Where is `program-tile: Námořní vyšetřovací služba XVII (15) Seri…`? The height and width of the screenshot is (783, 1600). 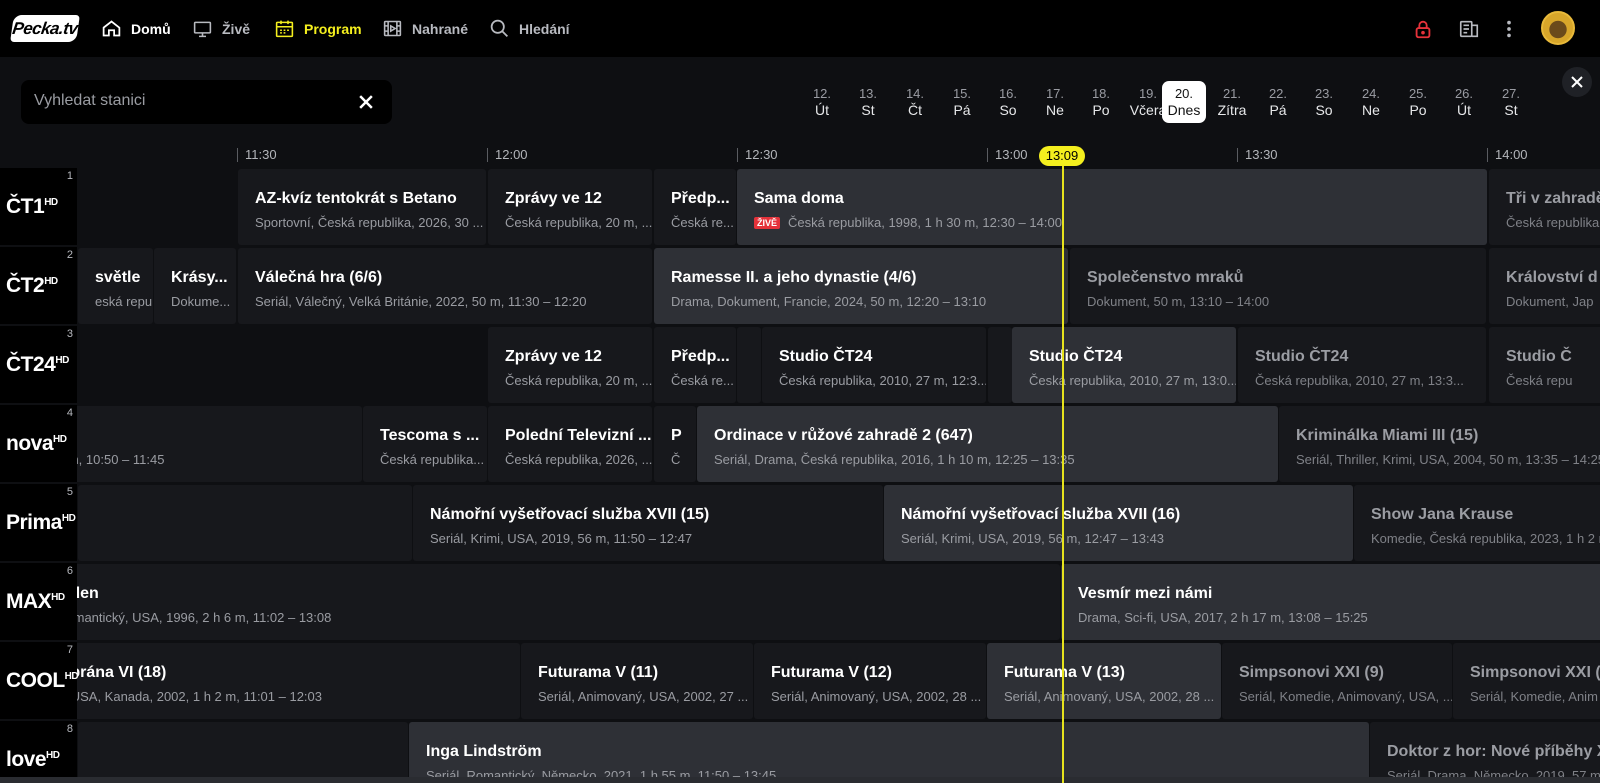
program-tile: Námořní vyšetřovací služba XVII (15) Seri… is located at coordinates (648, 523).